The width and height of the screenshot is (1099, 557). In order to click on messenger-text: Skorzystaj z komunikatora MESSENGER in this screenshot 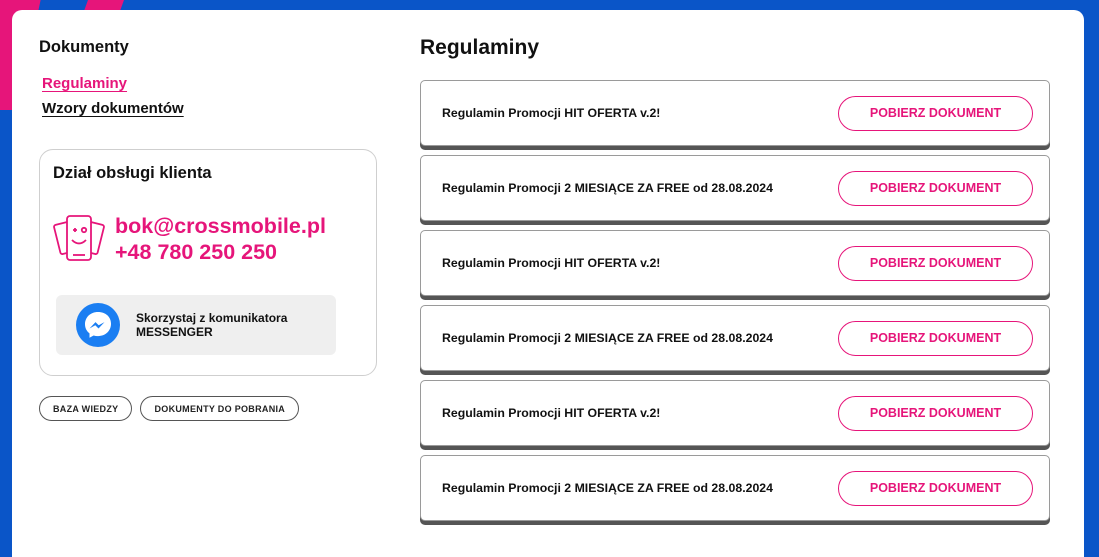, I will do `click(211, 325)`.